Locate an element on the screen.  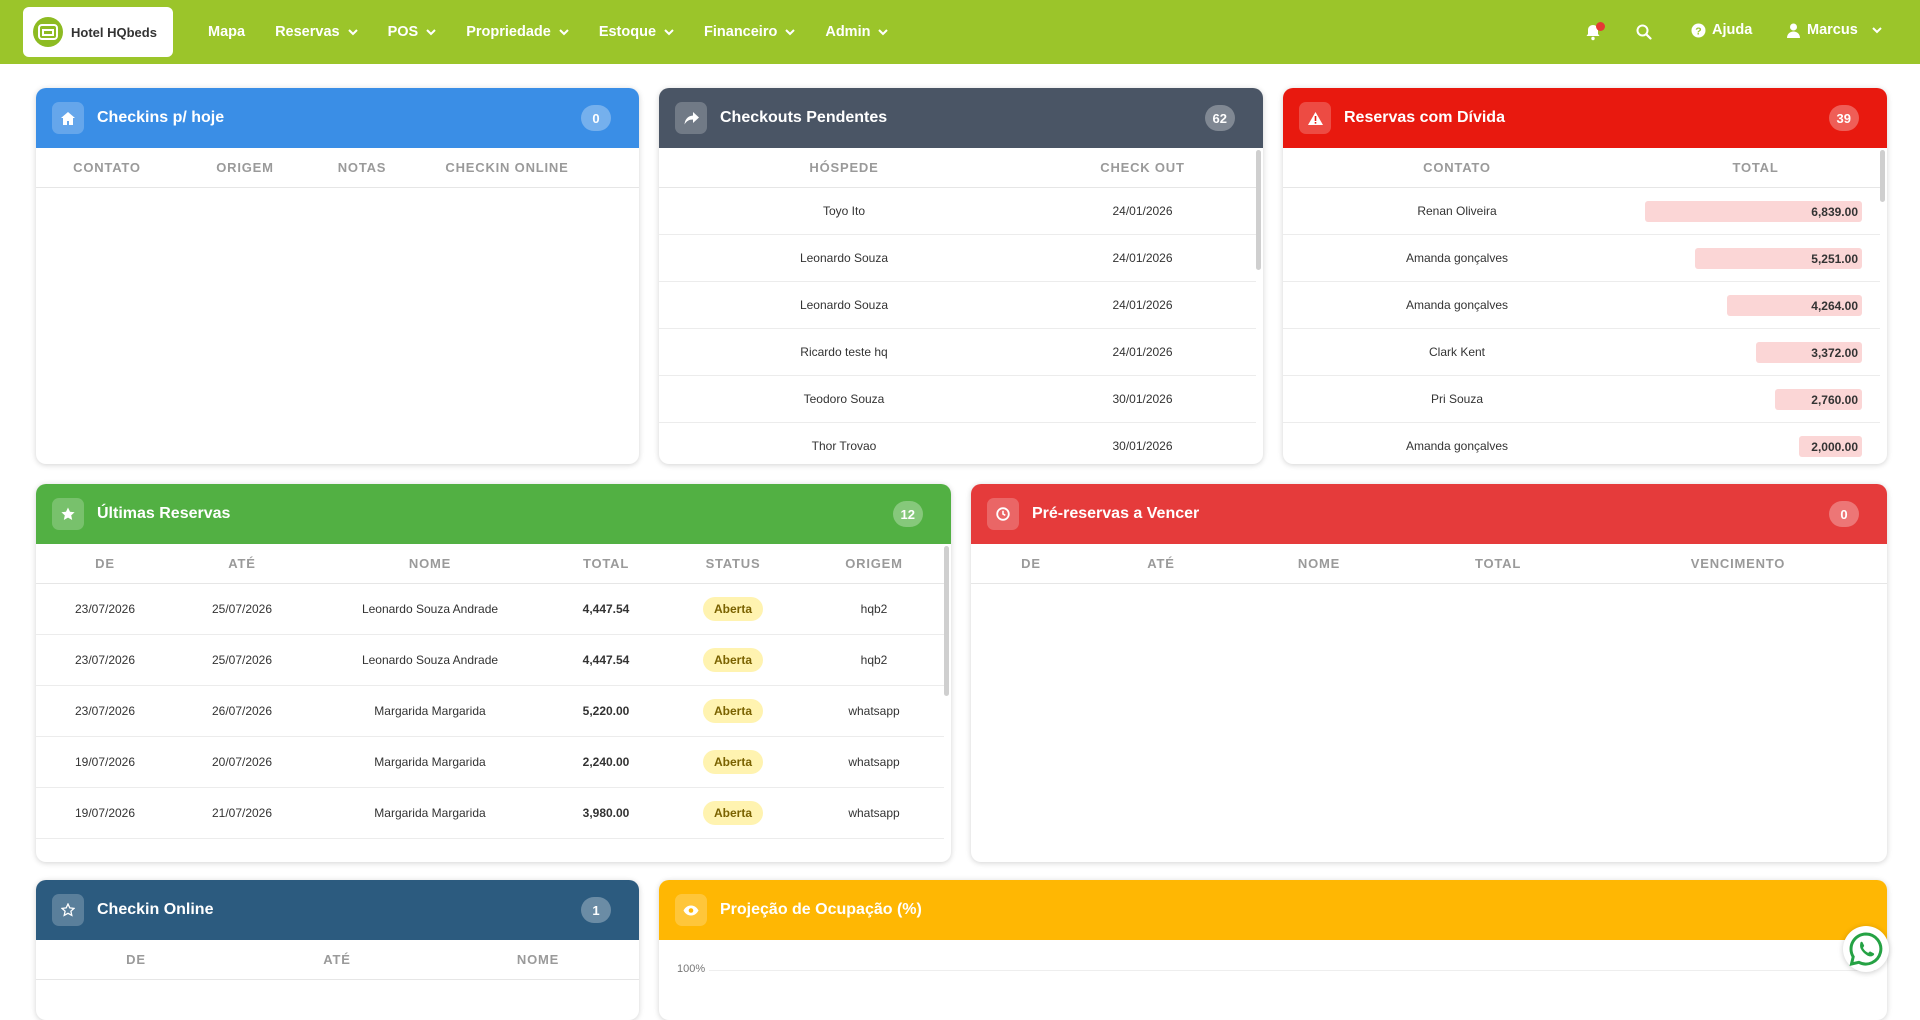
checkin-online-table-header: DE ATÉ NOME is located at coordinates (337, 960).